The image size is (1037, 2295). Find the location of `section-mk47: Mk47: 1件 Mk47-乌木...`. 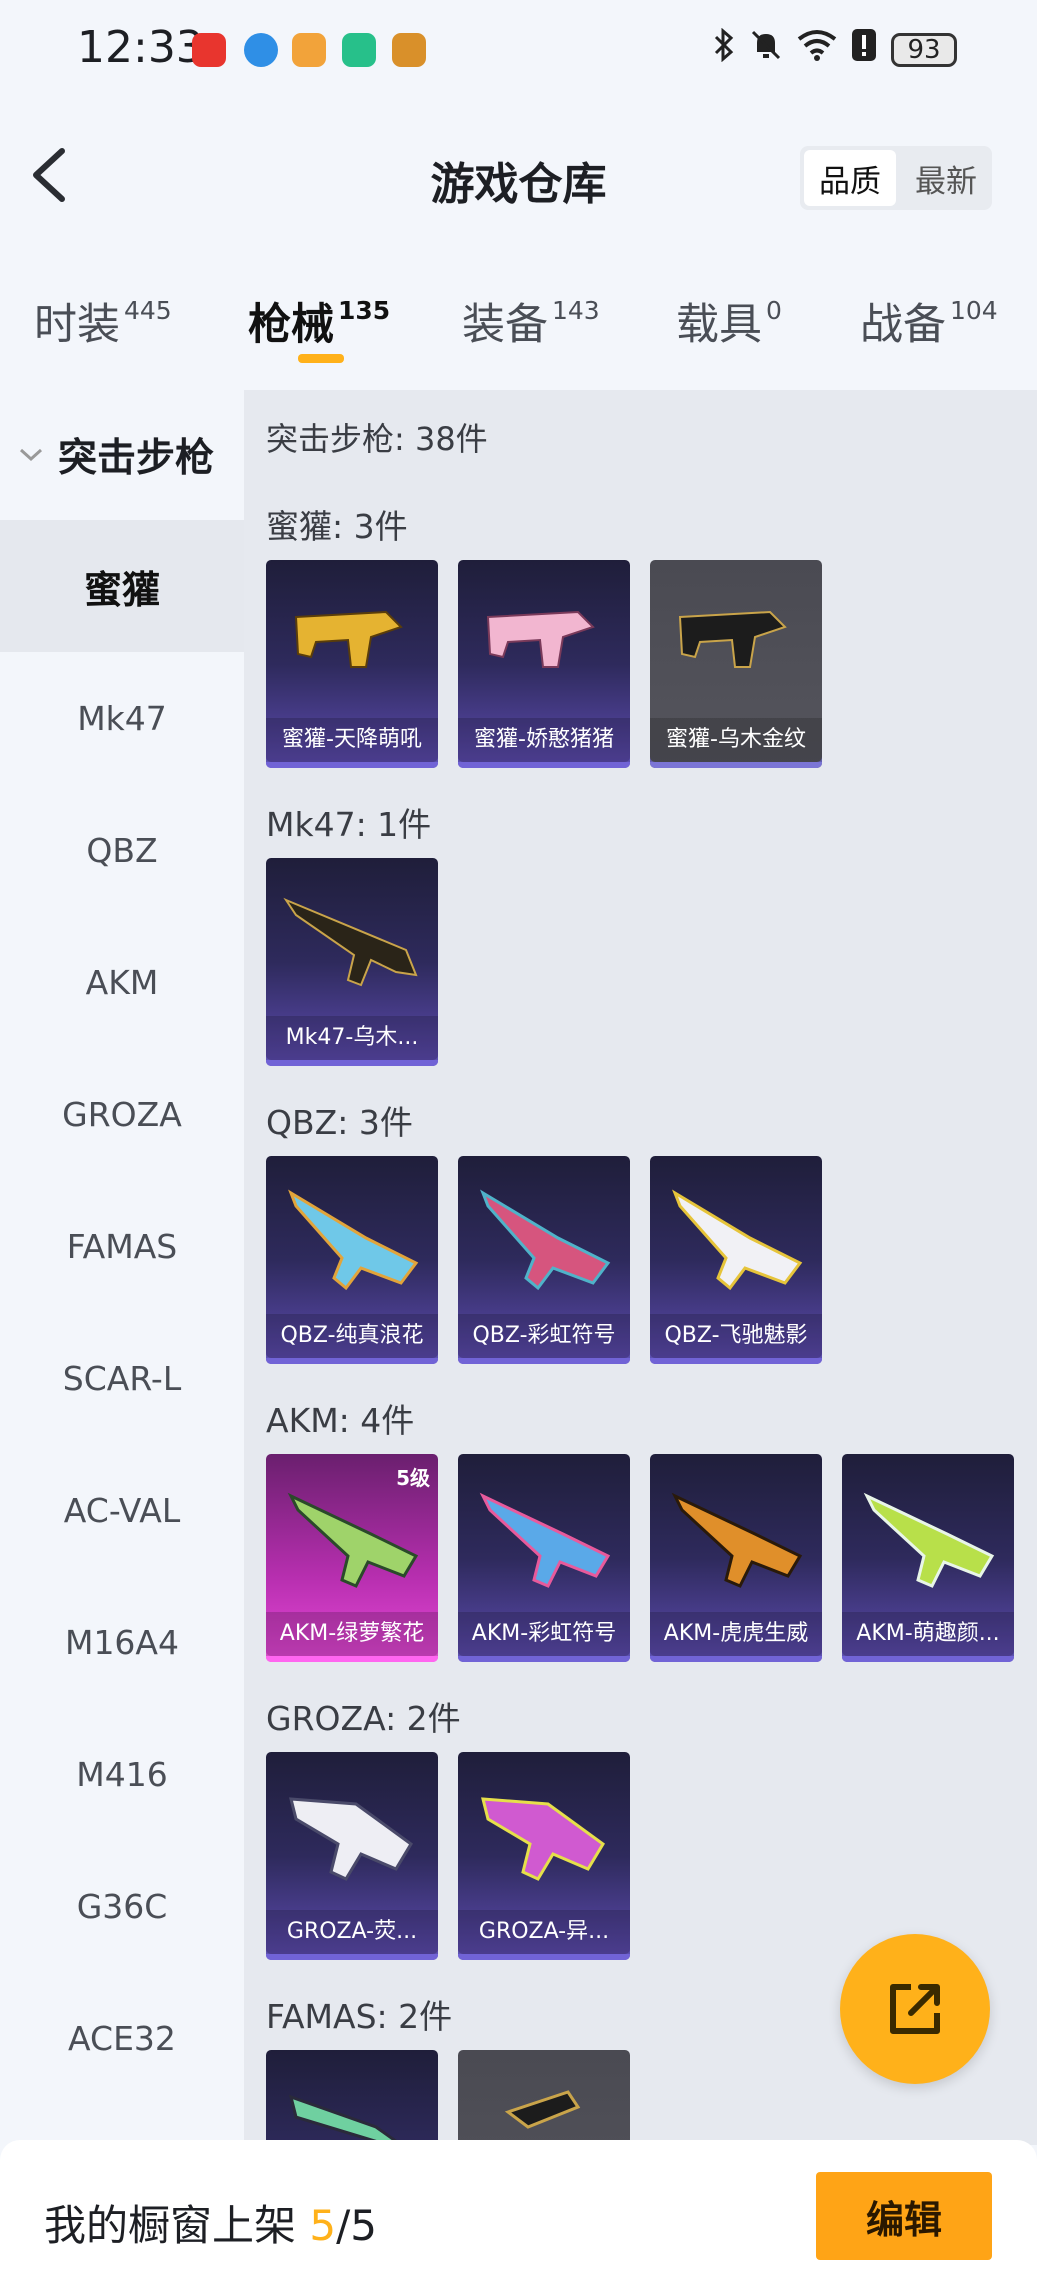

section-mk47: Mk47: 1件 Mk47-乌木... is located at coordinates (352, 932).